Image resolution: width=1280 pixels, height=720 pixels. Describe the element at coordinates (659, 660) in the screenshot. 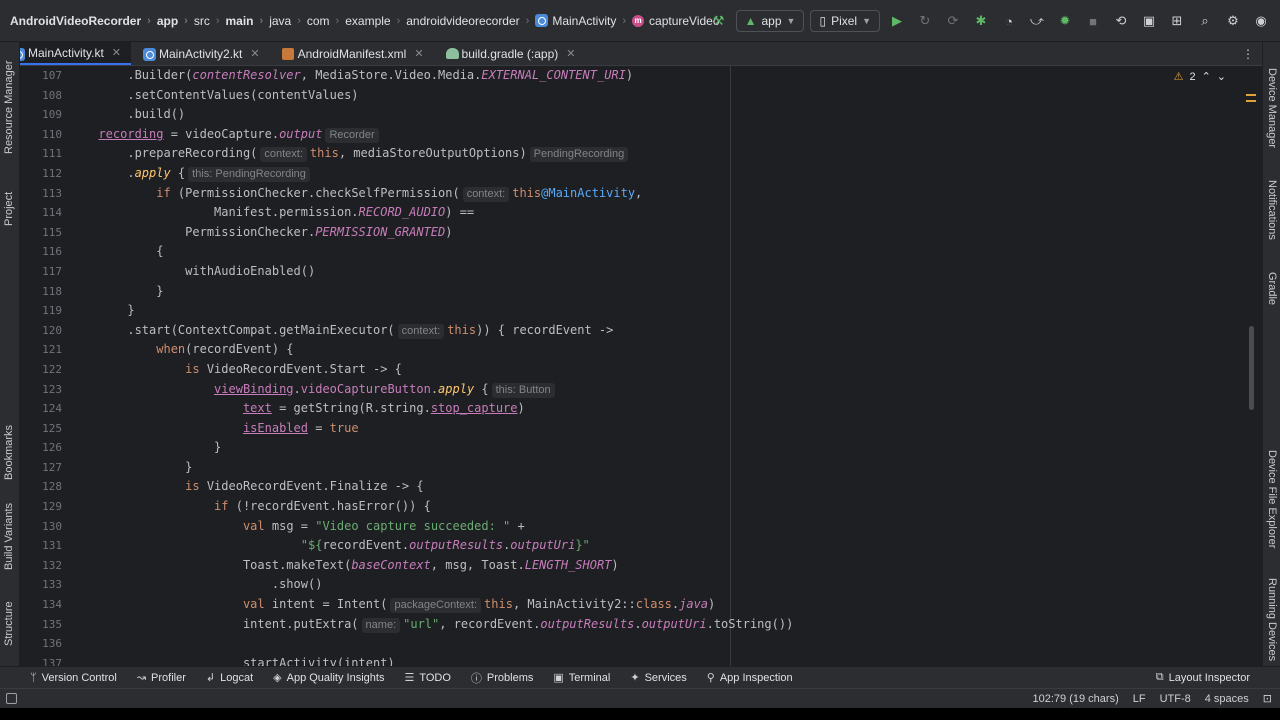

I see `code-line: startActivity(intent)` at that location.